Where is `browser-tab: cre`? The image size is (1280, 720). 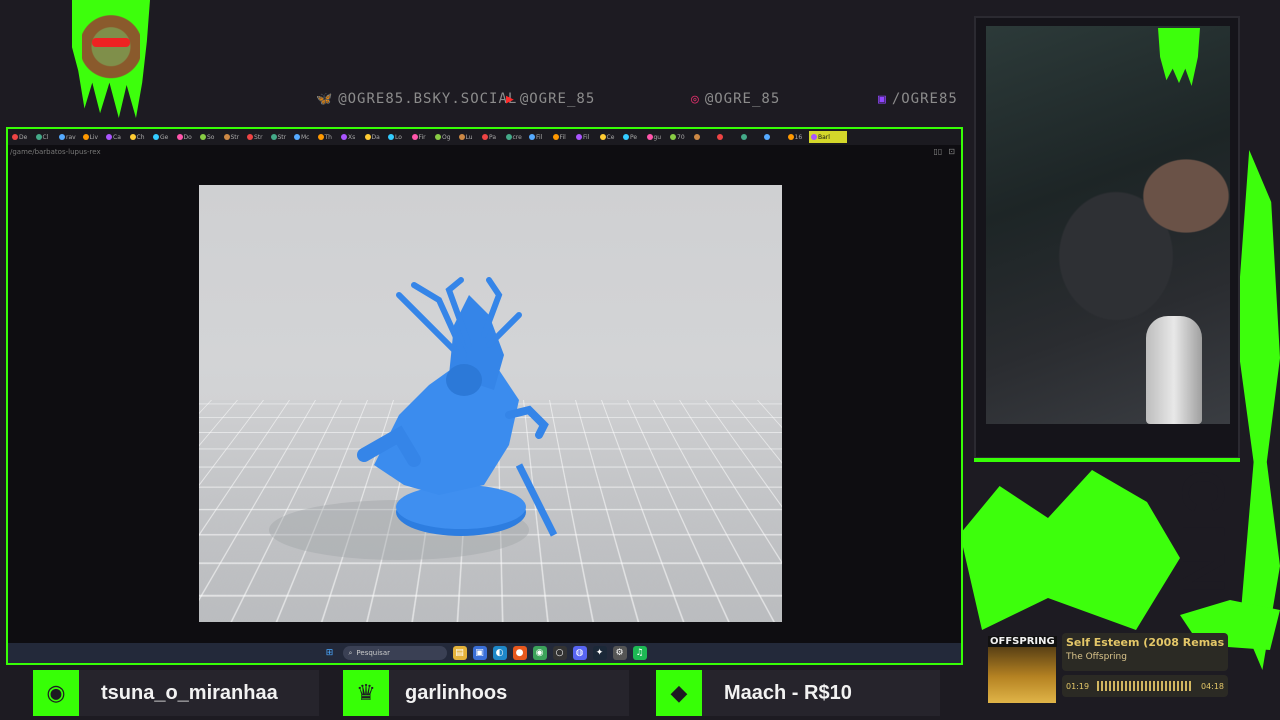
browser-tab: cre is located at coordinates (515, 137).